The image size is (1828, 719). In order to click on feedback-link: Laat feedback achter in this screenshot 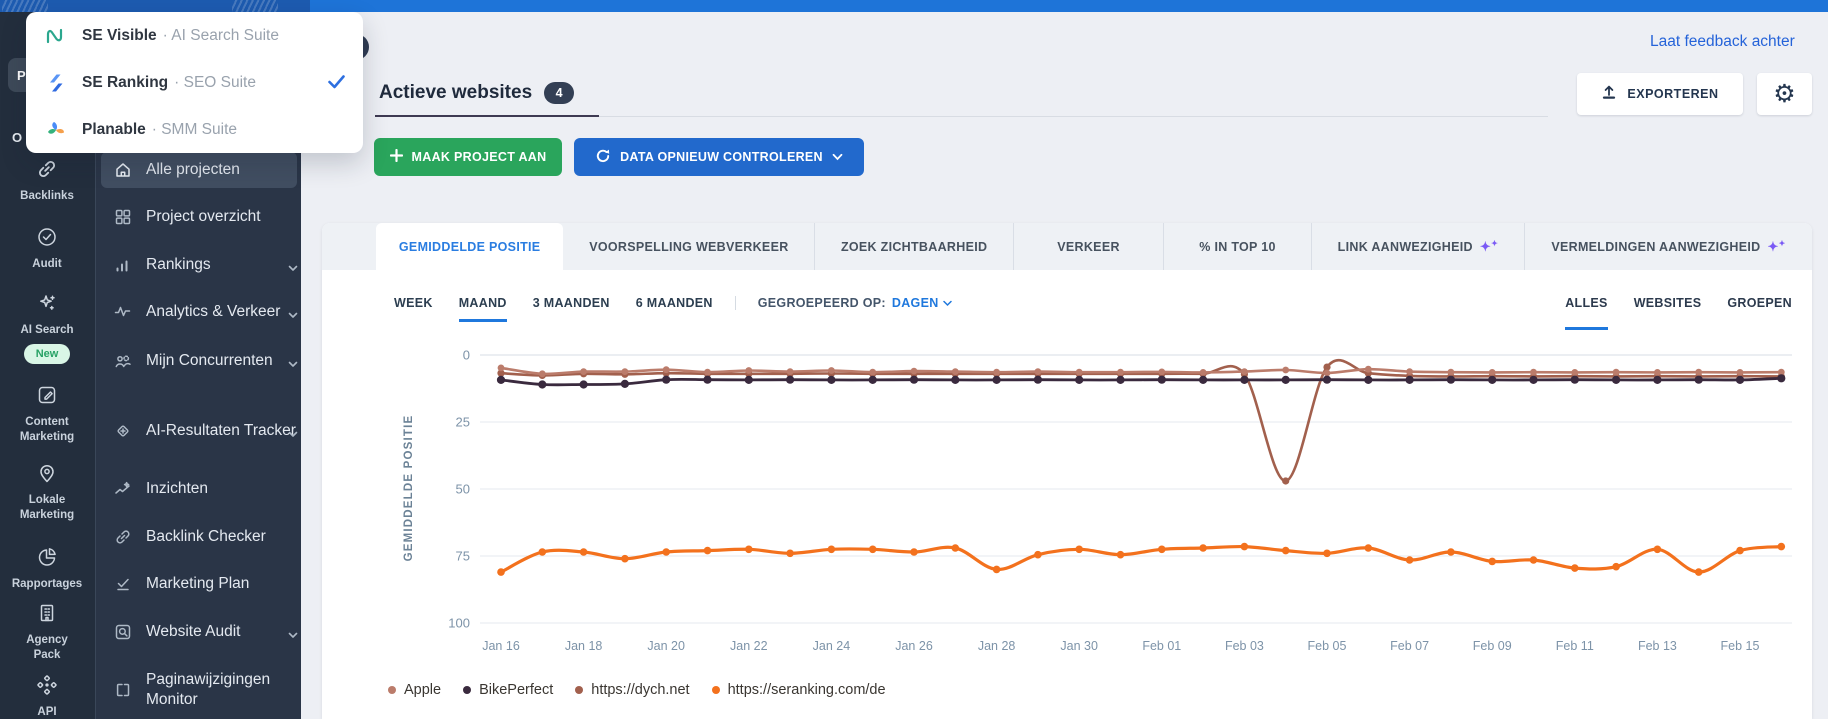, I will do `click(1722, 42)`.